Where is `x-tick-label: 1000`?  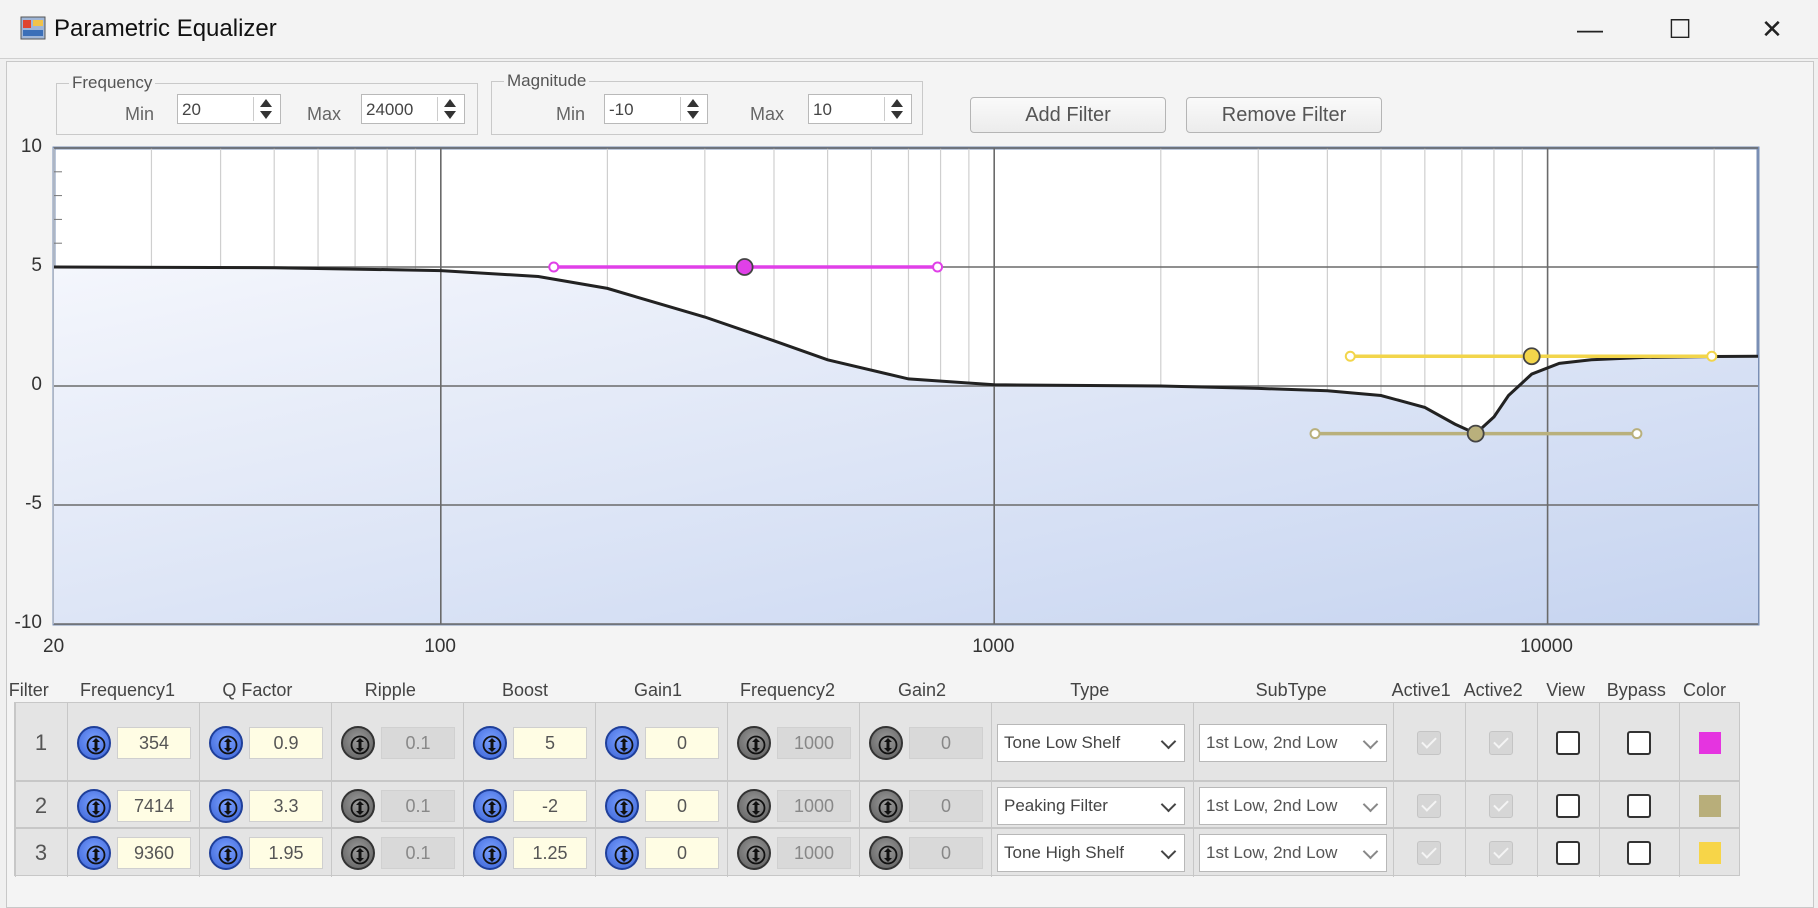 x-tick-label: 1000 is located at coordinates (993, 646).